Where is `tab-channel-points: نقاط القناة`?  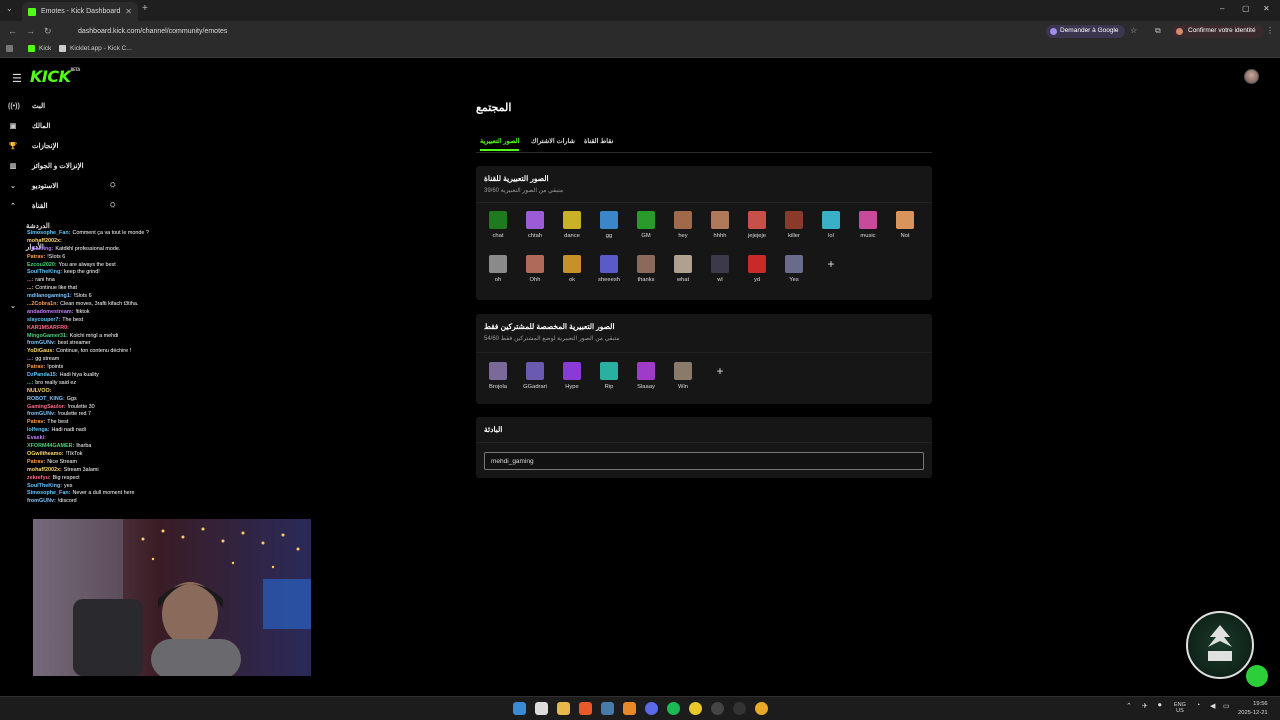
tab-channel-points: نقاط القناة is located at coordinates (598, 141).